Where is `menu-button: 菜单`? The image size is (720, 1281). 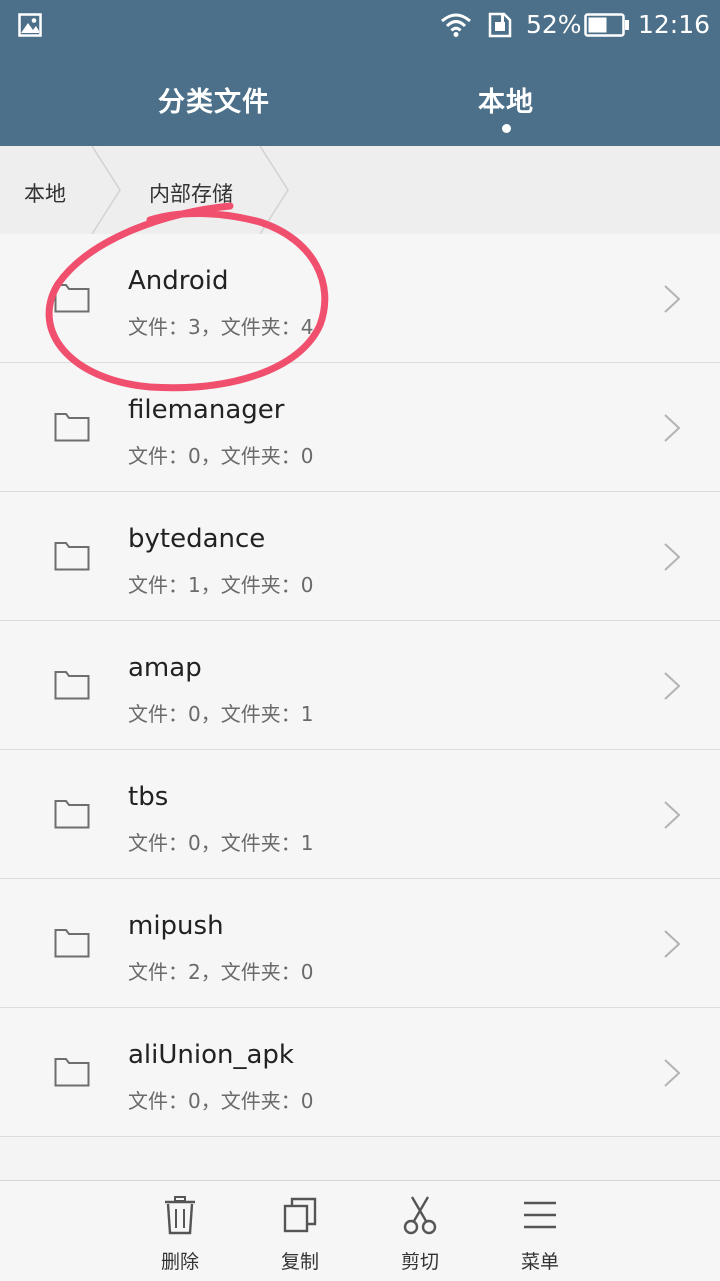
menu-button: 菜单 is located at coordinates (540, 1231).